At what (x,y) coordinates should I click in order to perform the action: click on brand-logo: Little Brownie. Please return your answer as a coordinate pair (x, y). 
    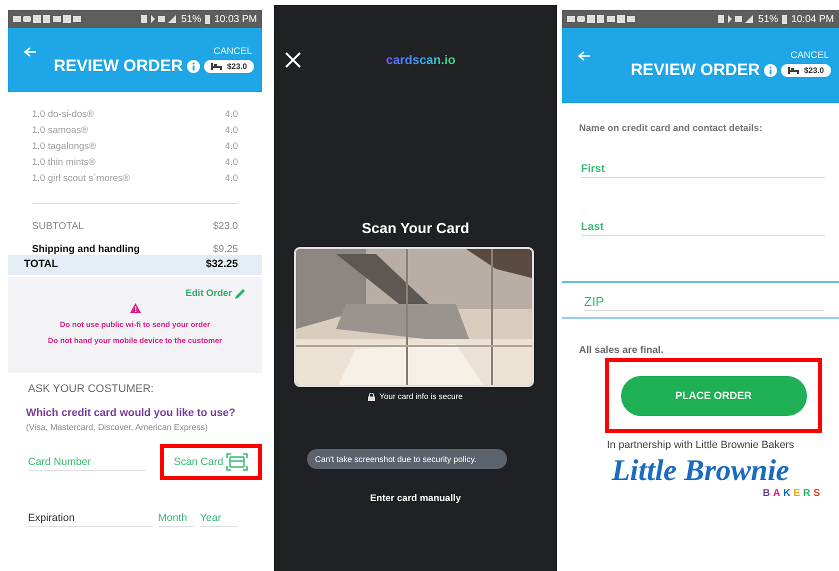
    Looking at the image, I should click on (700, 471).